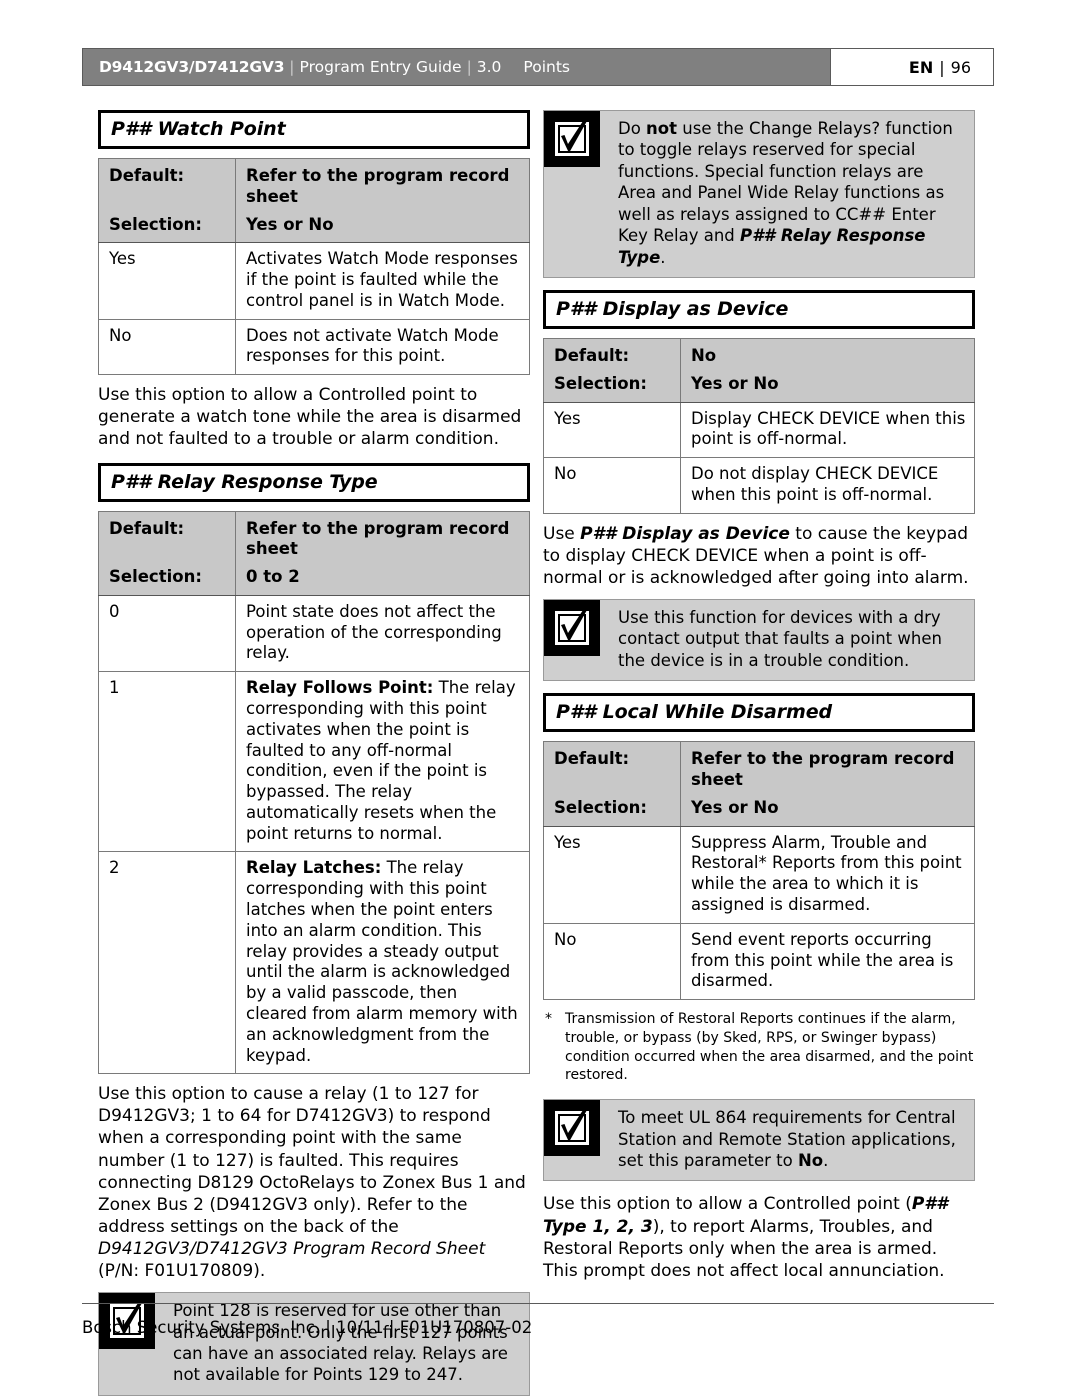  Describe the element at coordinates (244, 481) in the screenshot. I see `section-title-text: P## Relay Response Type` at that location.